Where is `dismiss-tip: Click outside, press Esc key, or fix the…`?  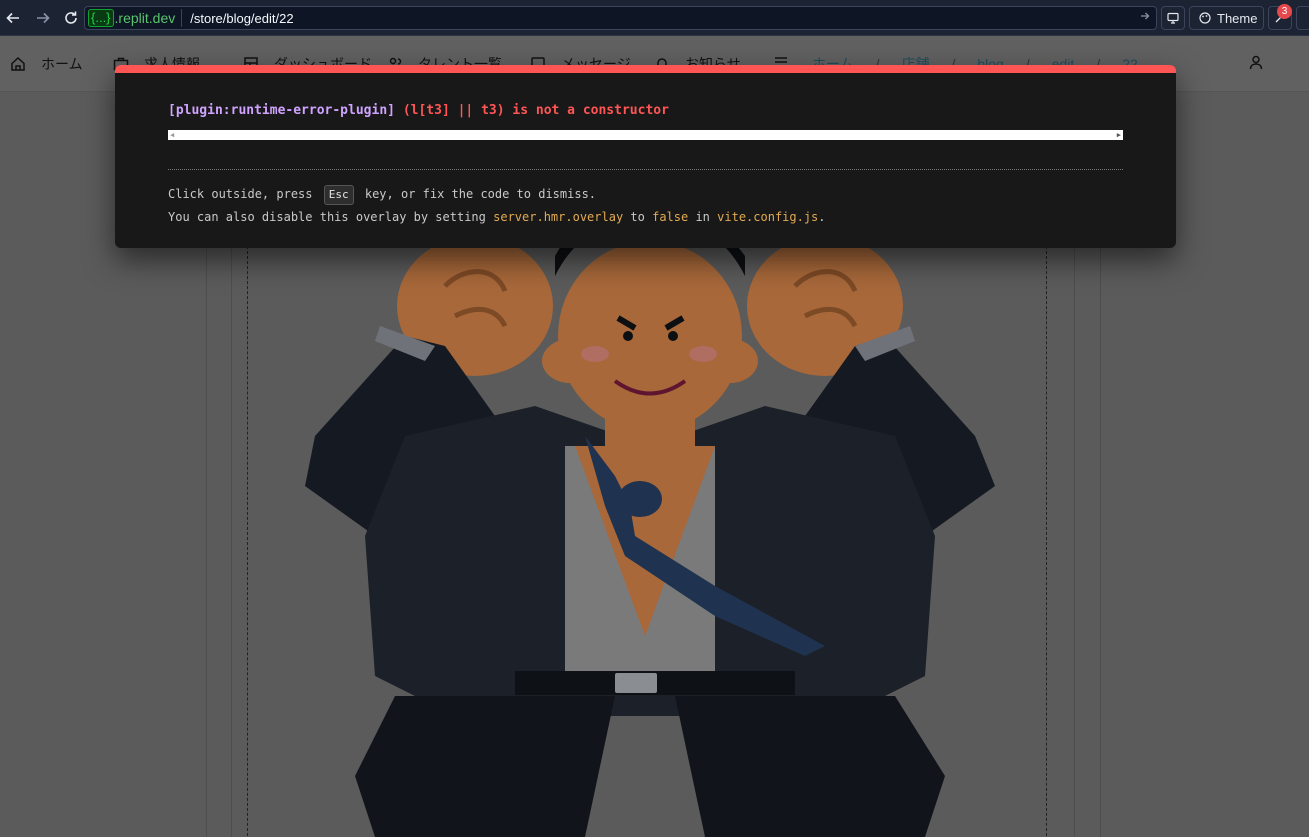
dismiss-tip: Click outside, press Esc key, or fix the… is located at coordinates (382, 195).